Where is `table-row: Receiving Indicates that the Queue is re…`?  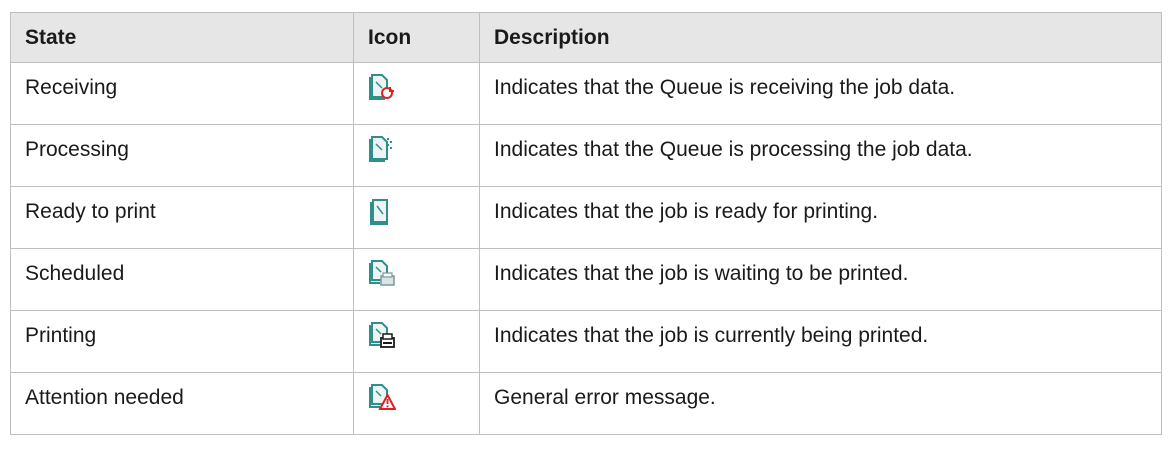 table-row: Receiving Indicates that the Queue is re… is located at coordinates (586, 93).